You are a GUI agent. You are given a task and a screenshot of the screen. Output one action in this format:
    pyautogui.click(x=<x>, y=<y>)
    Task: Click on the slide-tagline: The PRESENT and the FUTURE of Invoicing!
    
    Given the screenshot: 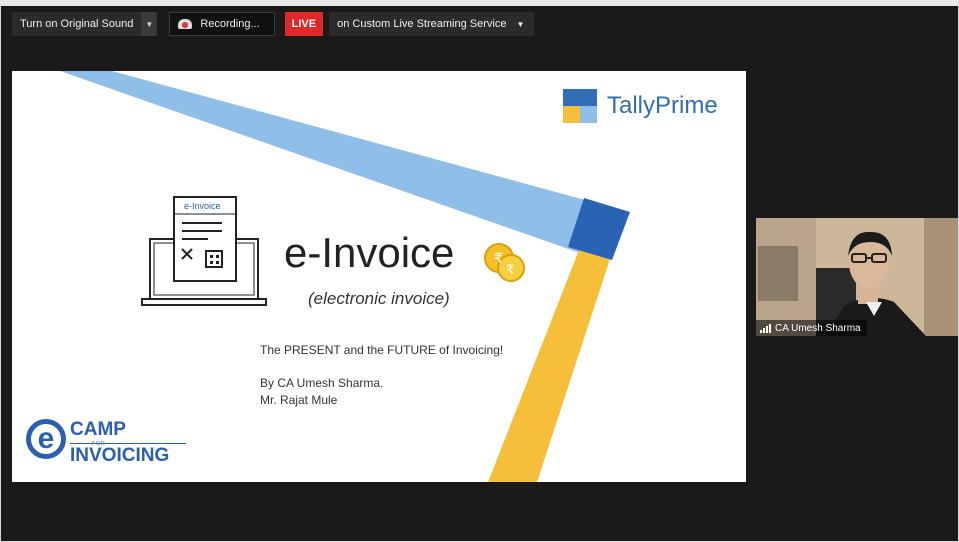 What is the action you would take?
    pyautogui.click(x=382, y=350)
    